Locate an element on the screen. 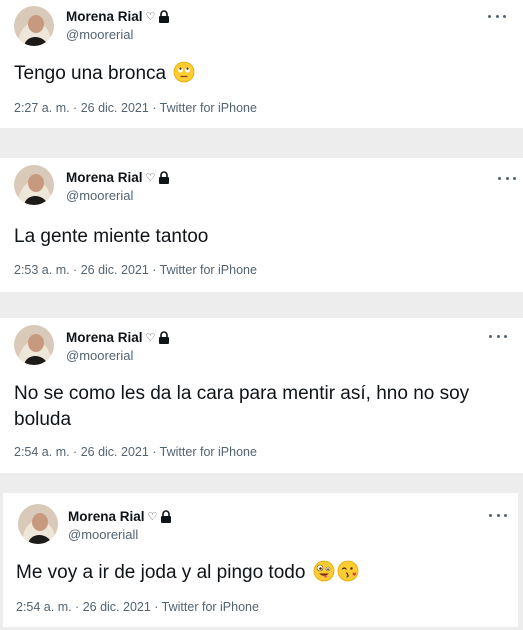 The height and width of the screenshot is (630, 523). tweet-text: La gente miente tantoo is located at coordinates (259, 237).